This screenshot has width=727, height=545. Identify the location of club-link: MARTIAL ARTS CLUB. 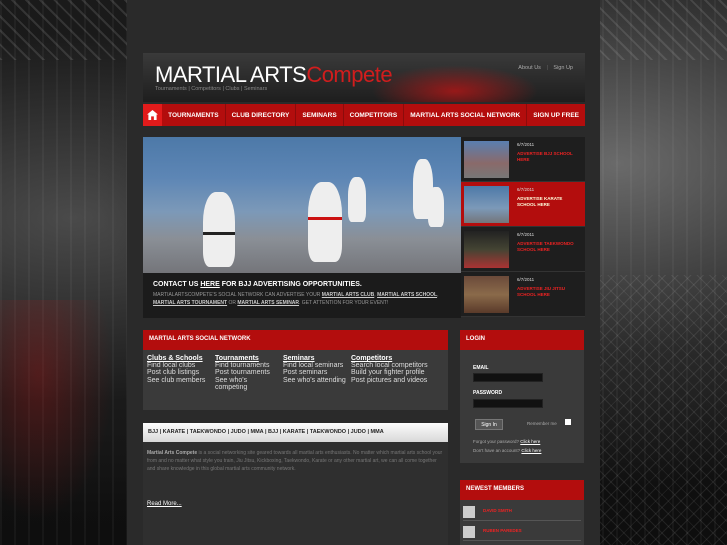
(348, 295).